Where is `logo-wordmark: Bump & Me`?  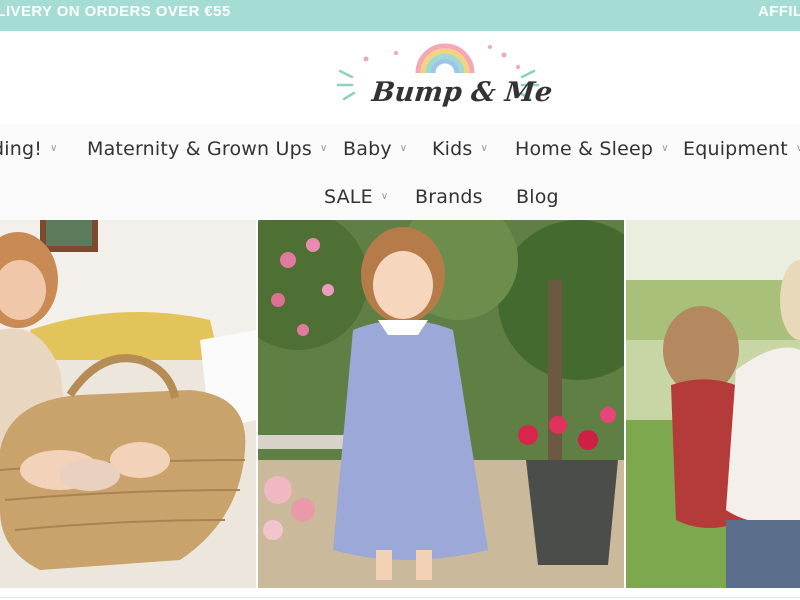
logo-wordmark: Bump & Me is located at coordinates (462, 92).